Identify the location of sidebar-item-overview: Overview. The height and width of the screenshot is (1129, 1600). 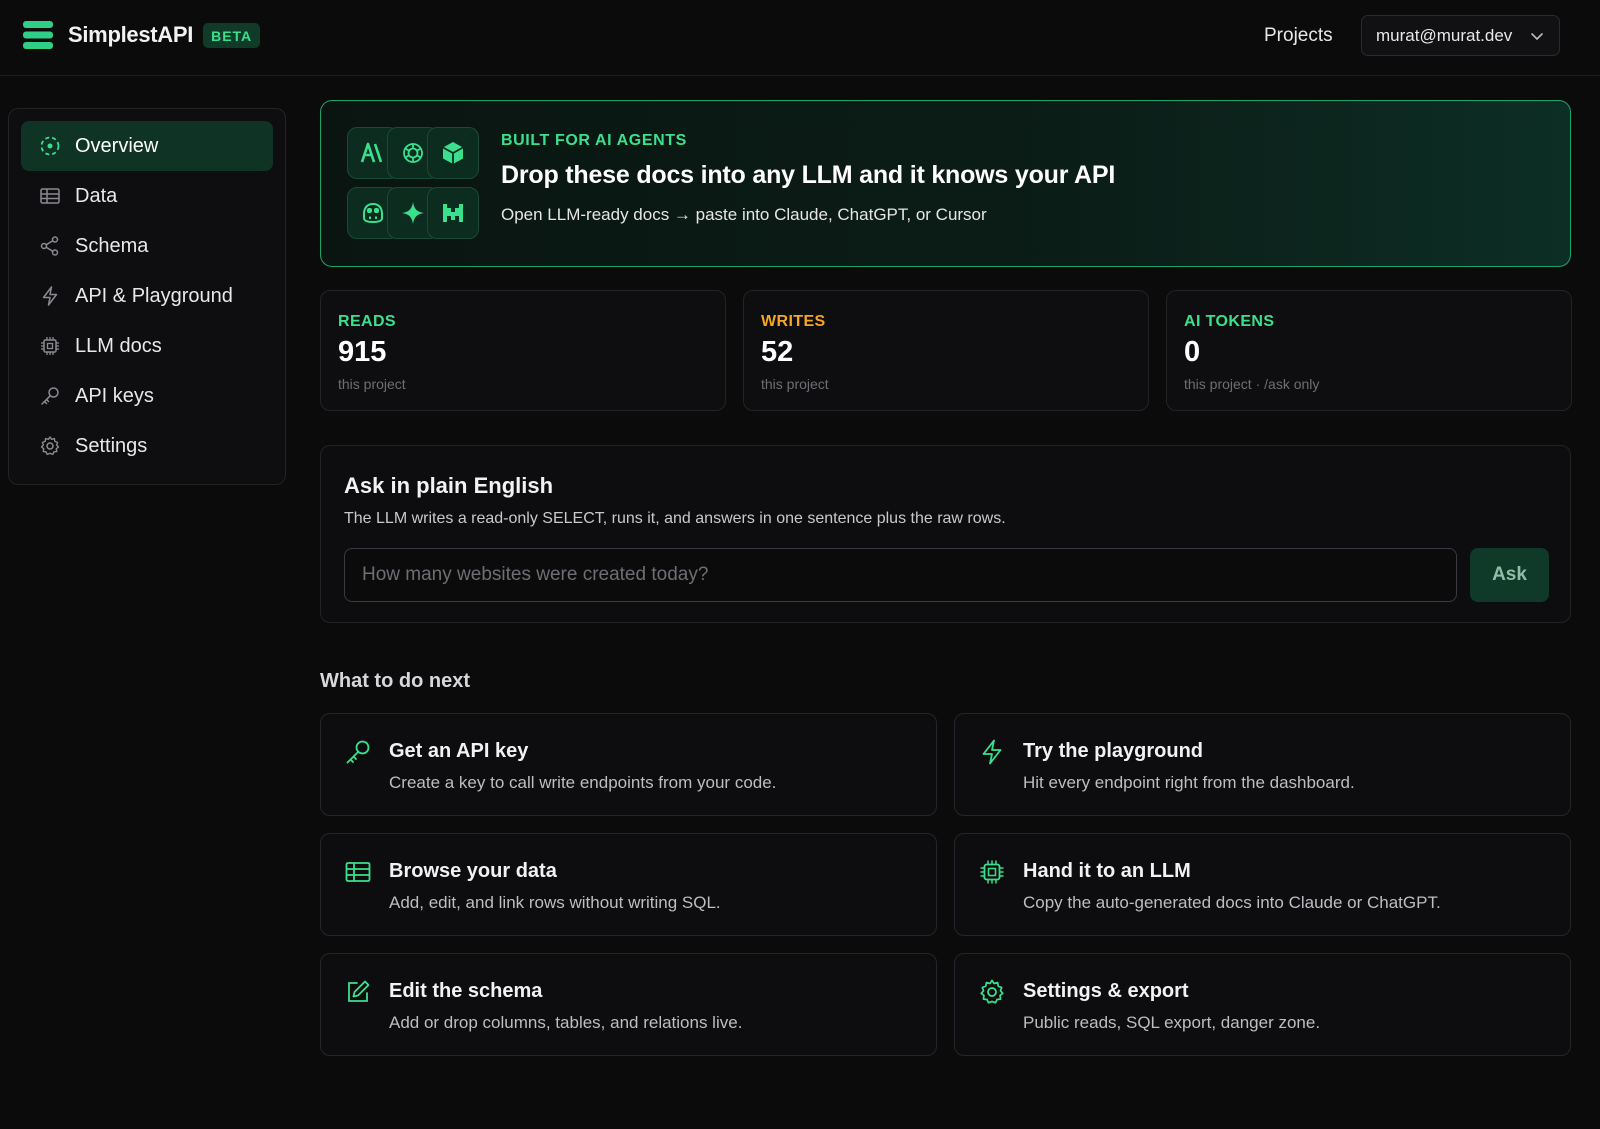
(147, 146).